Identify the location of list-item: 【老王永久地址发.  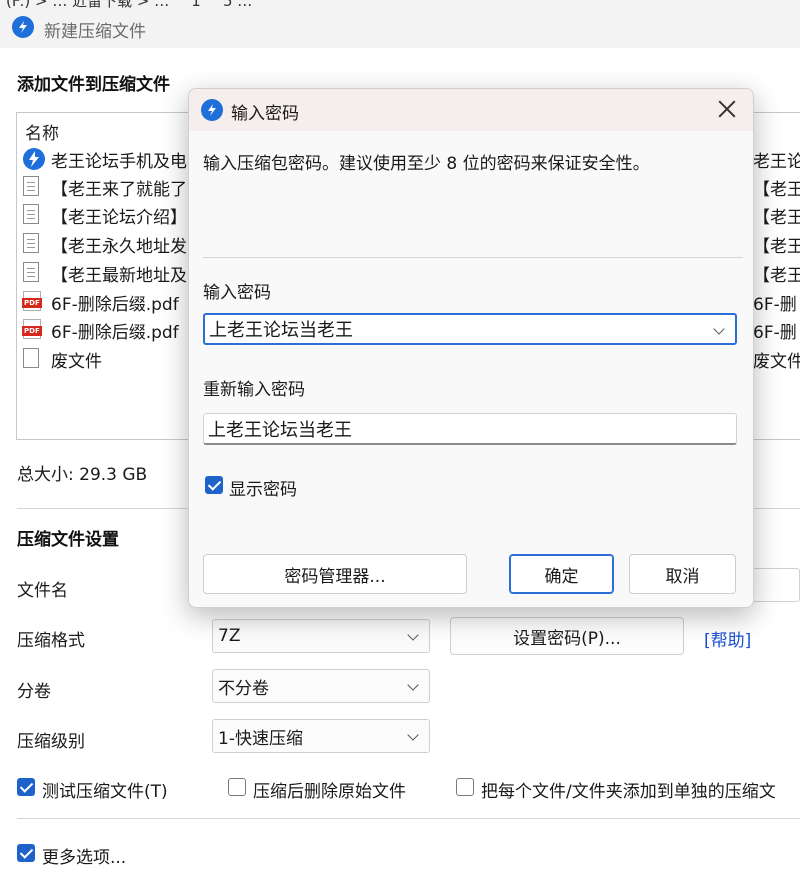
(105, 244).